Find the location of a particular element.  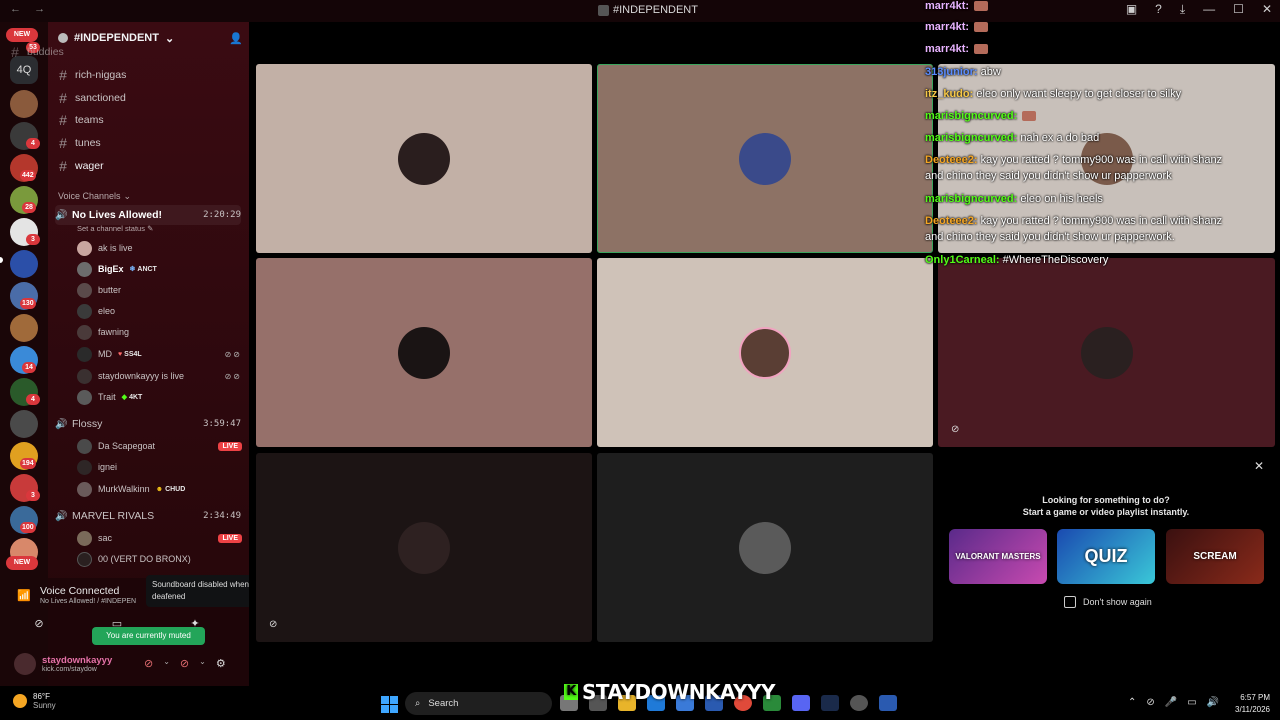

voice-member: 00 (VERT DO BRONX) is located at coordinates (159, 559).